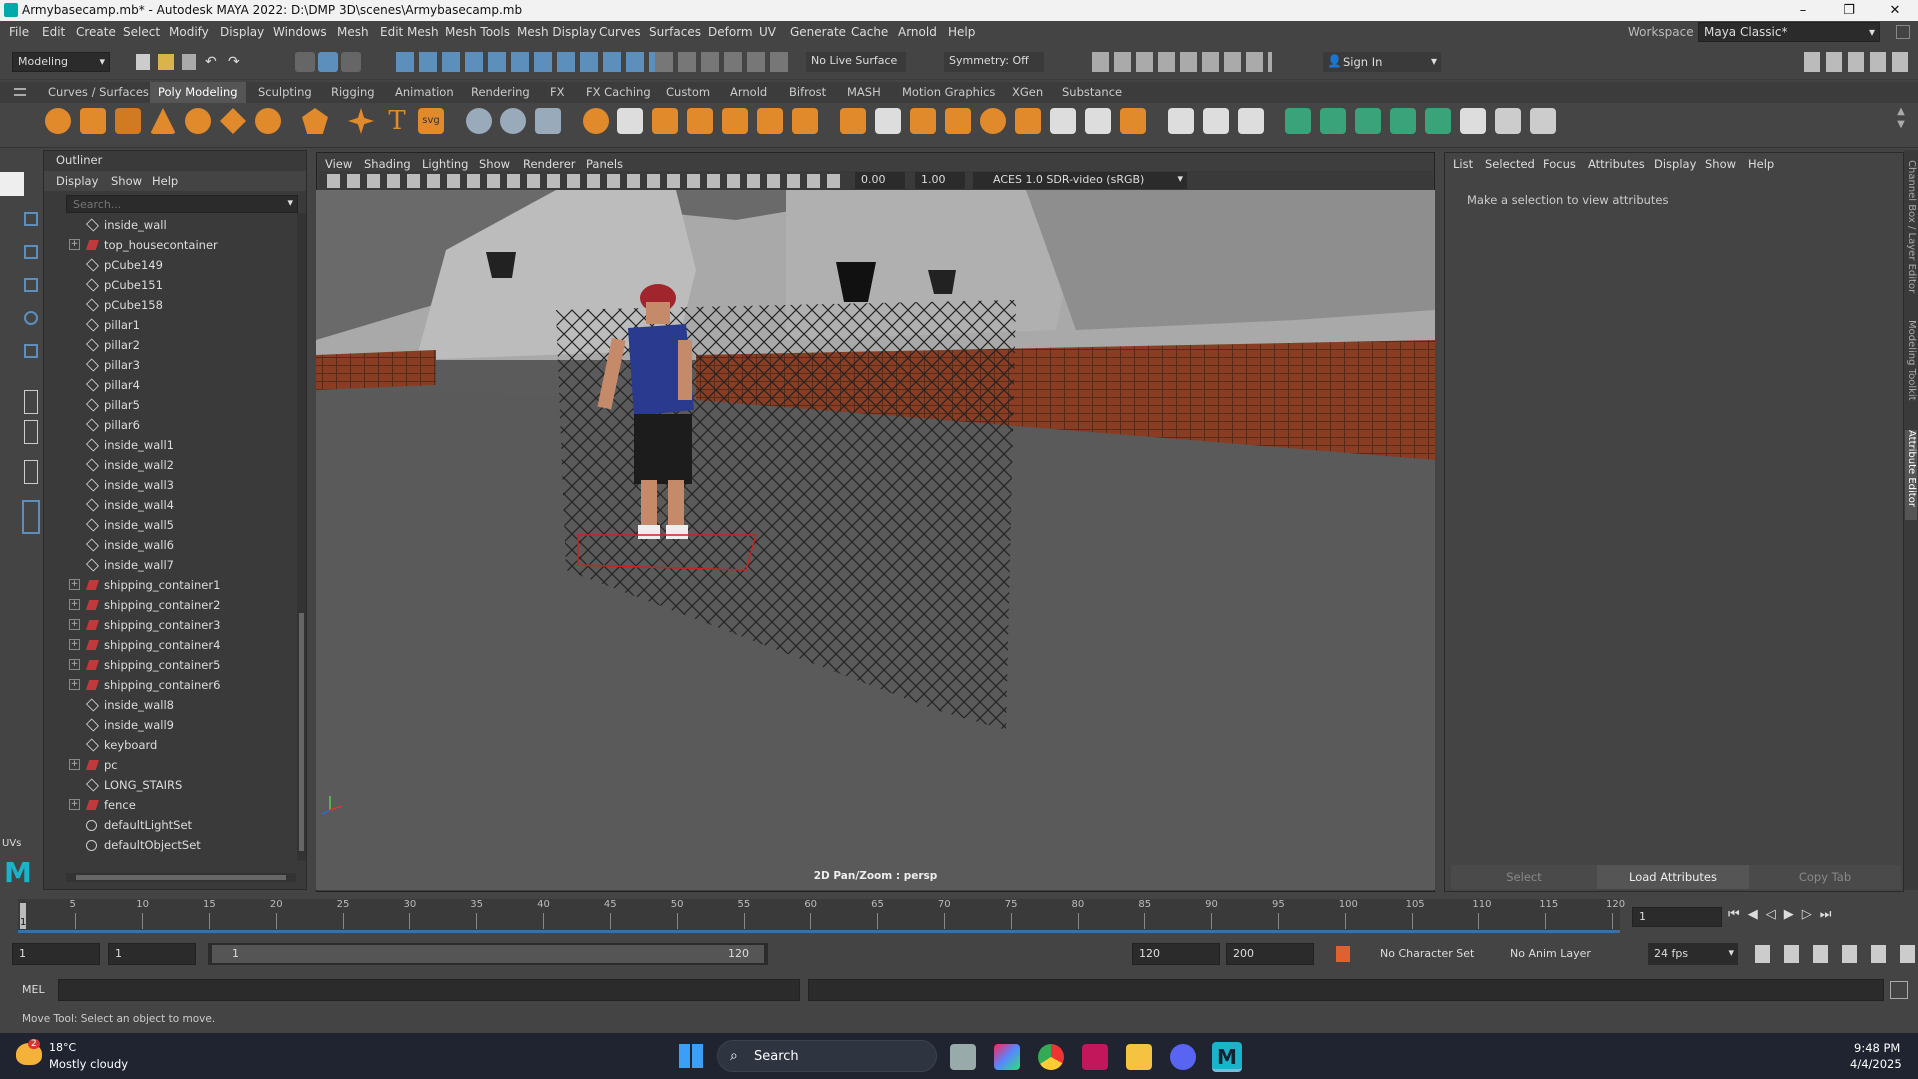 This screenshot has width=1918, height=1079. What do you see at coordinates (1803, 10) in the screenshot?
I see `minimize-button: –` at bounding box center [1803, 10].